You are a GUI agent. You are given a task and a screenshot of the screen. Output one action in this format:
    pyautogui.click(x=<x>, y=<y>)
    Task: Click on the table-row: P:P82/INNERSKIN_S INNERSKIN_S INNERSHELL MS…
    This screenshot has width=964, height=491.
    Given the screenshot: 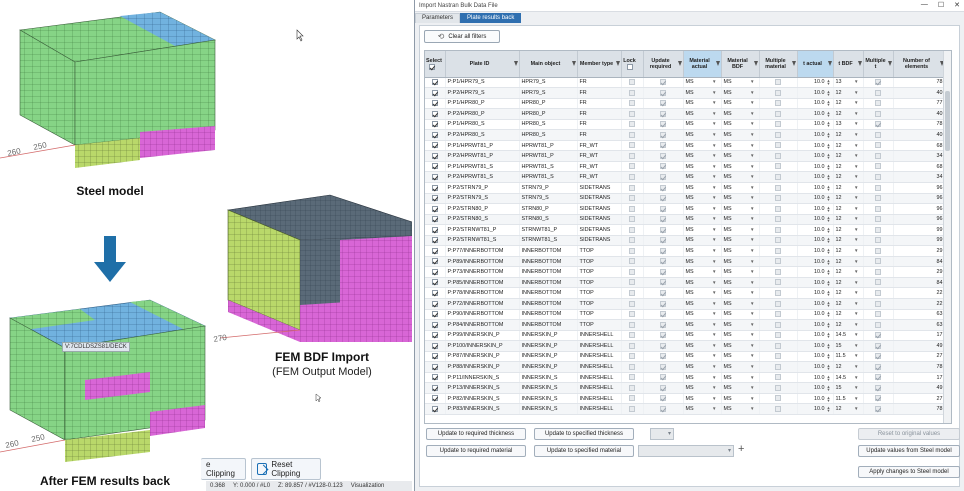 What is the action you would take?
    pyautogui.click(x=685, y=399)
    